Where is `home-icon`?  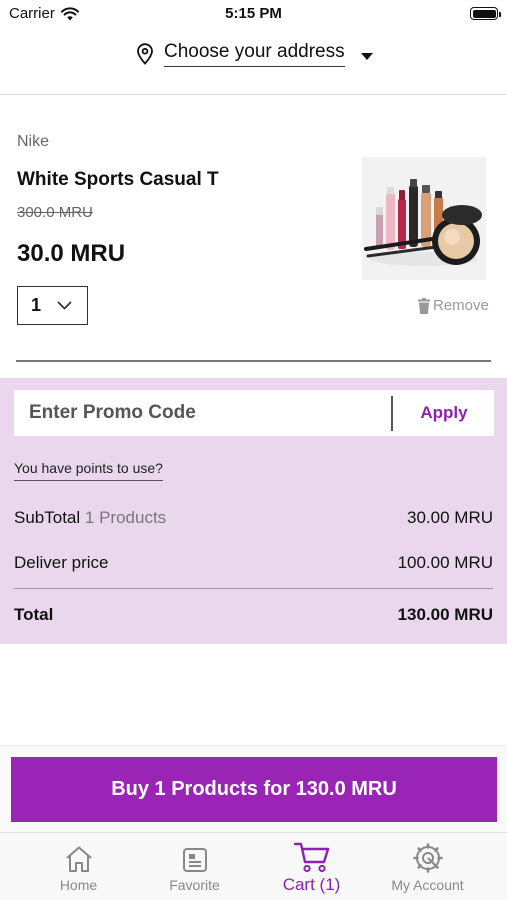
home-icon is located at coordinates (78, 859).